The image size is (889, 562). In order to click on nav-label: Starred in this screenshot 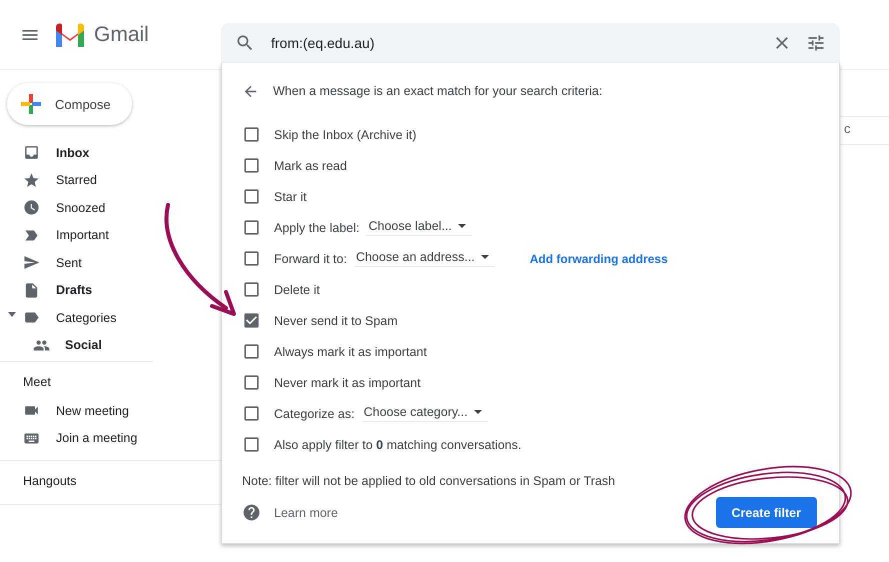, I will do `click(76, 180)`.